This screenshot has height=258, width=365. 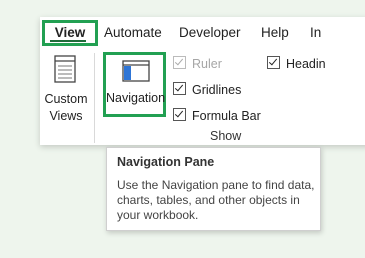 I want to click on navigation-pane-icon, so click(x=136, y=71).